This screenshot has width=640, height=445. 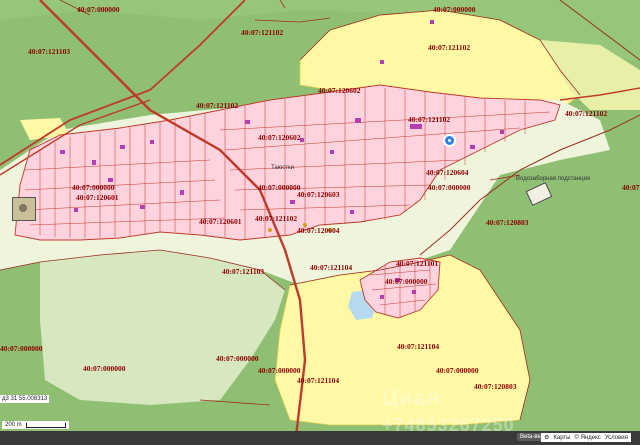 What do you see at coordinates (448, 411) in the screenshot?
I see `watermark: Циан +74853267250` at bounding box center [448, 411].